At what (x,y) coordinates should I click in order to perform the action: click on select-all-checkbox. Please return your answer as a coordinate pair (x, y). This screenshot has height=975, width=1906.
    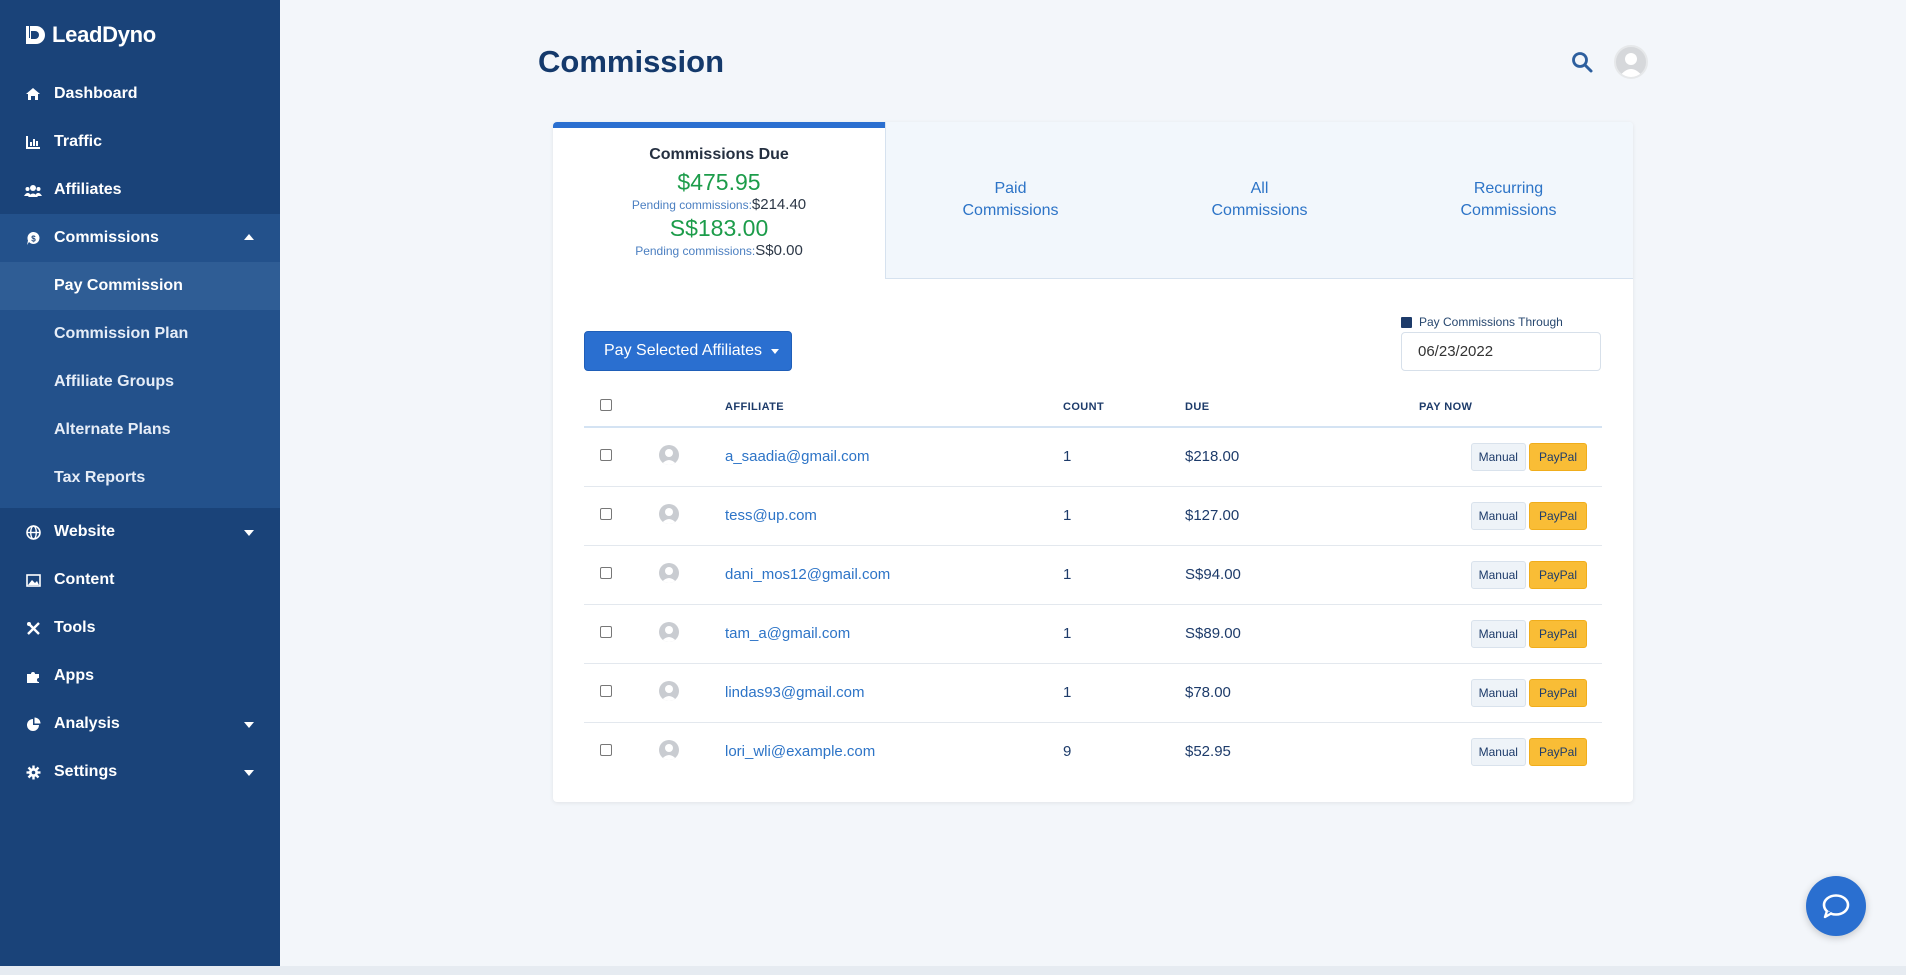
    Looking at the image, I should click on (606, 405).